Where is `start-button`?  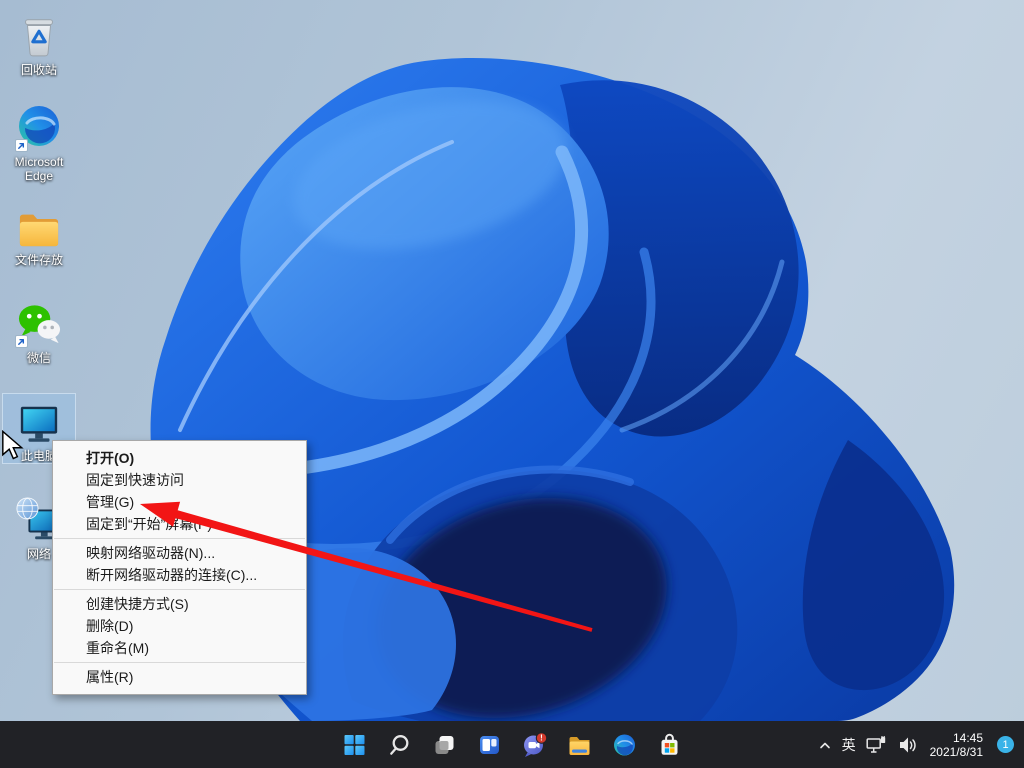 start-button is located at coordinates (355, 745).